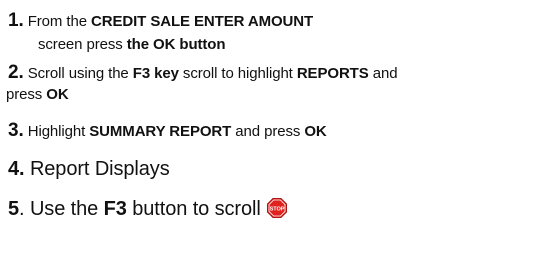 This screenshot has width=538, height=259. I want to click on step-1: 1. From the CREDIT SALE ENTER AMOUNT, so click(160, 21).